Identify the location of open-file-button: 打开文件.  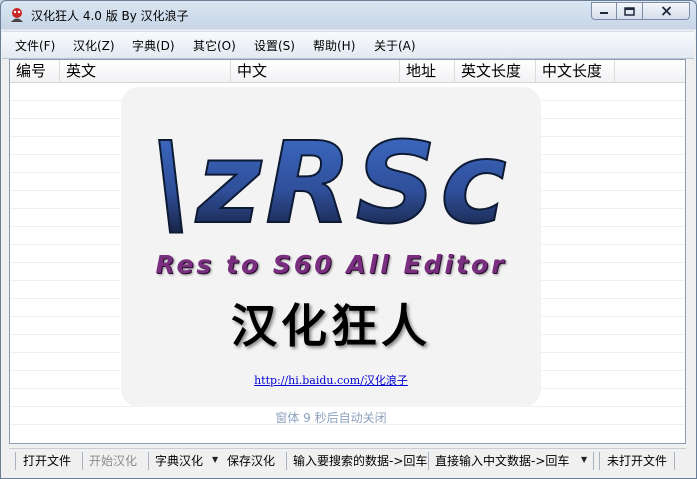
(52, 461).